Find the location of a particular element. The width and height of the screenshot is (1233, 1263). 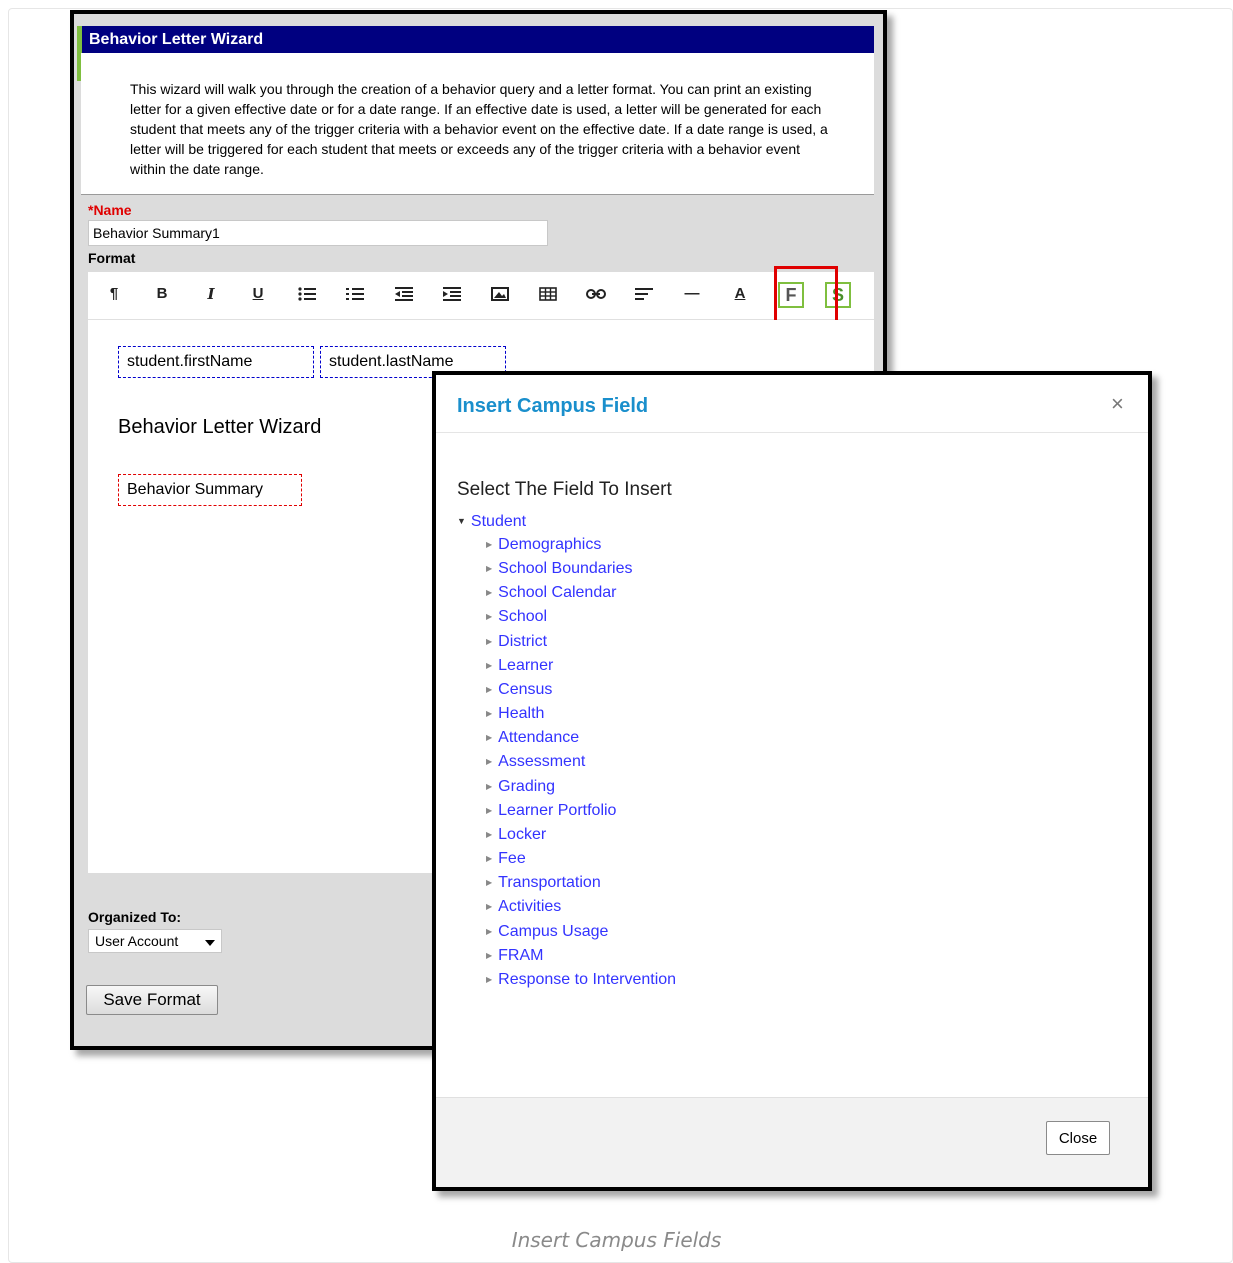

font-color-button: A is located at coordinates (740, 294).